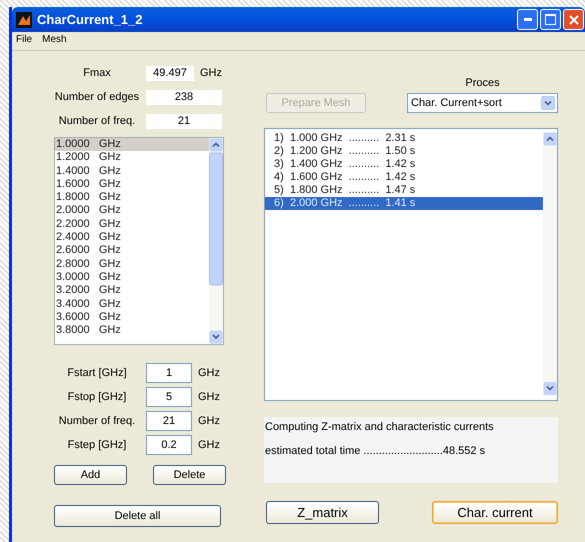 The image size is (585, 542). What do you see at coordinates (132, 304) in the screenshot?
I see `list-item: 3.4000 GHz` at bounding box center [132, 304].